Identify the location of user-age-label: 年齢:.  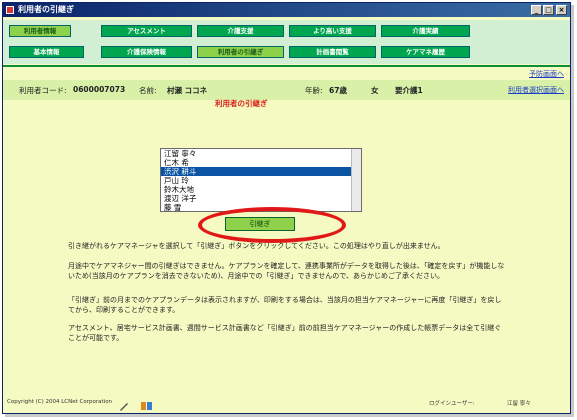
(314, 90).